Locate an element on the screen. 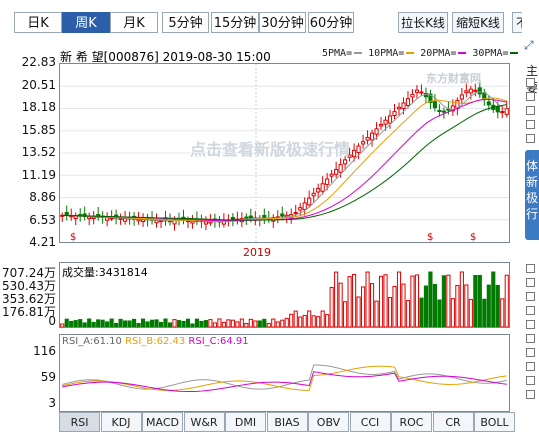 Image resolution: width=539 pixels, height=443 pixels. indicator-tab-2: MACD is located at coordinates (162, 422).